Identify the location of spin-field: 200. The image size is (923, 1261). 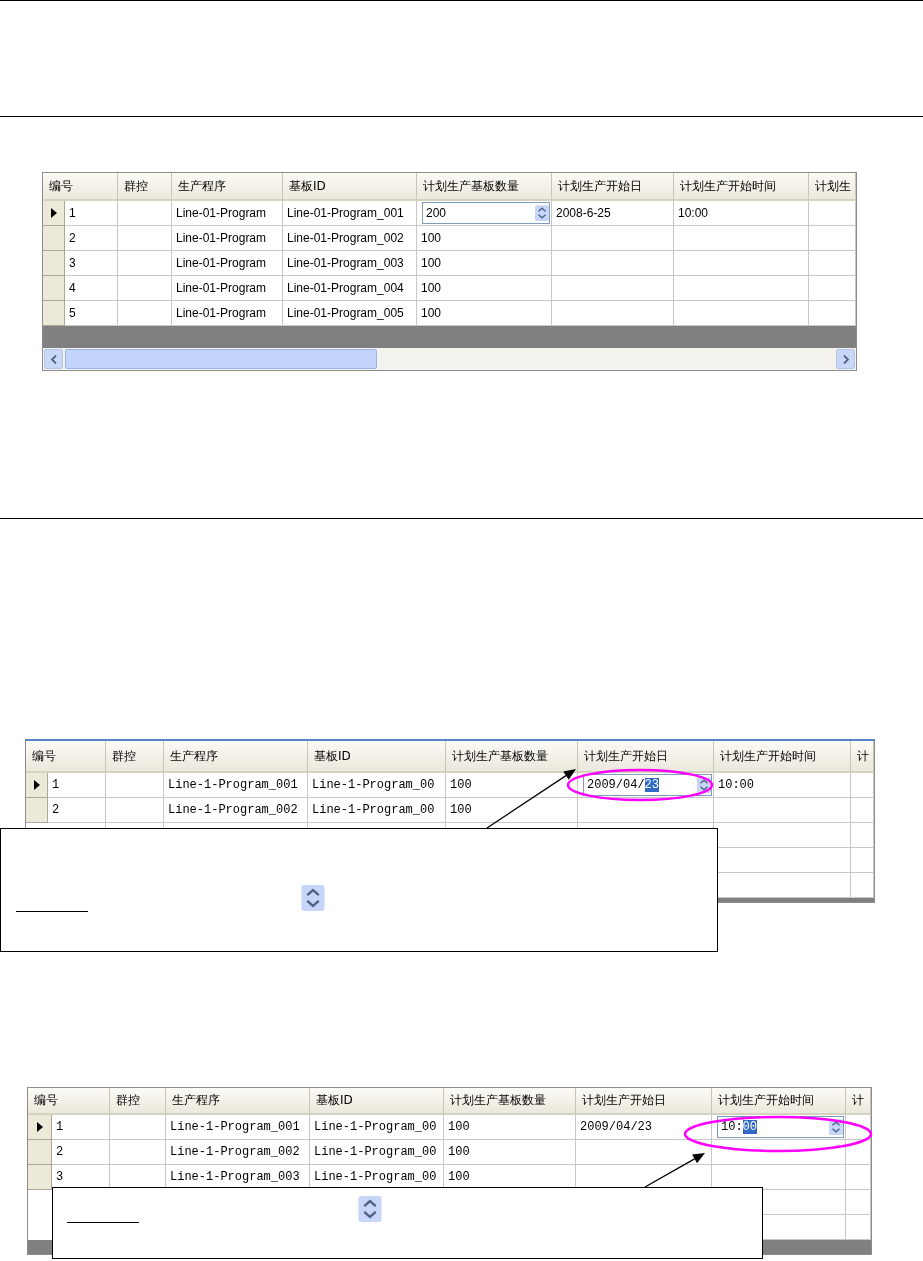
(486, 213).